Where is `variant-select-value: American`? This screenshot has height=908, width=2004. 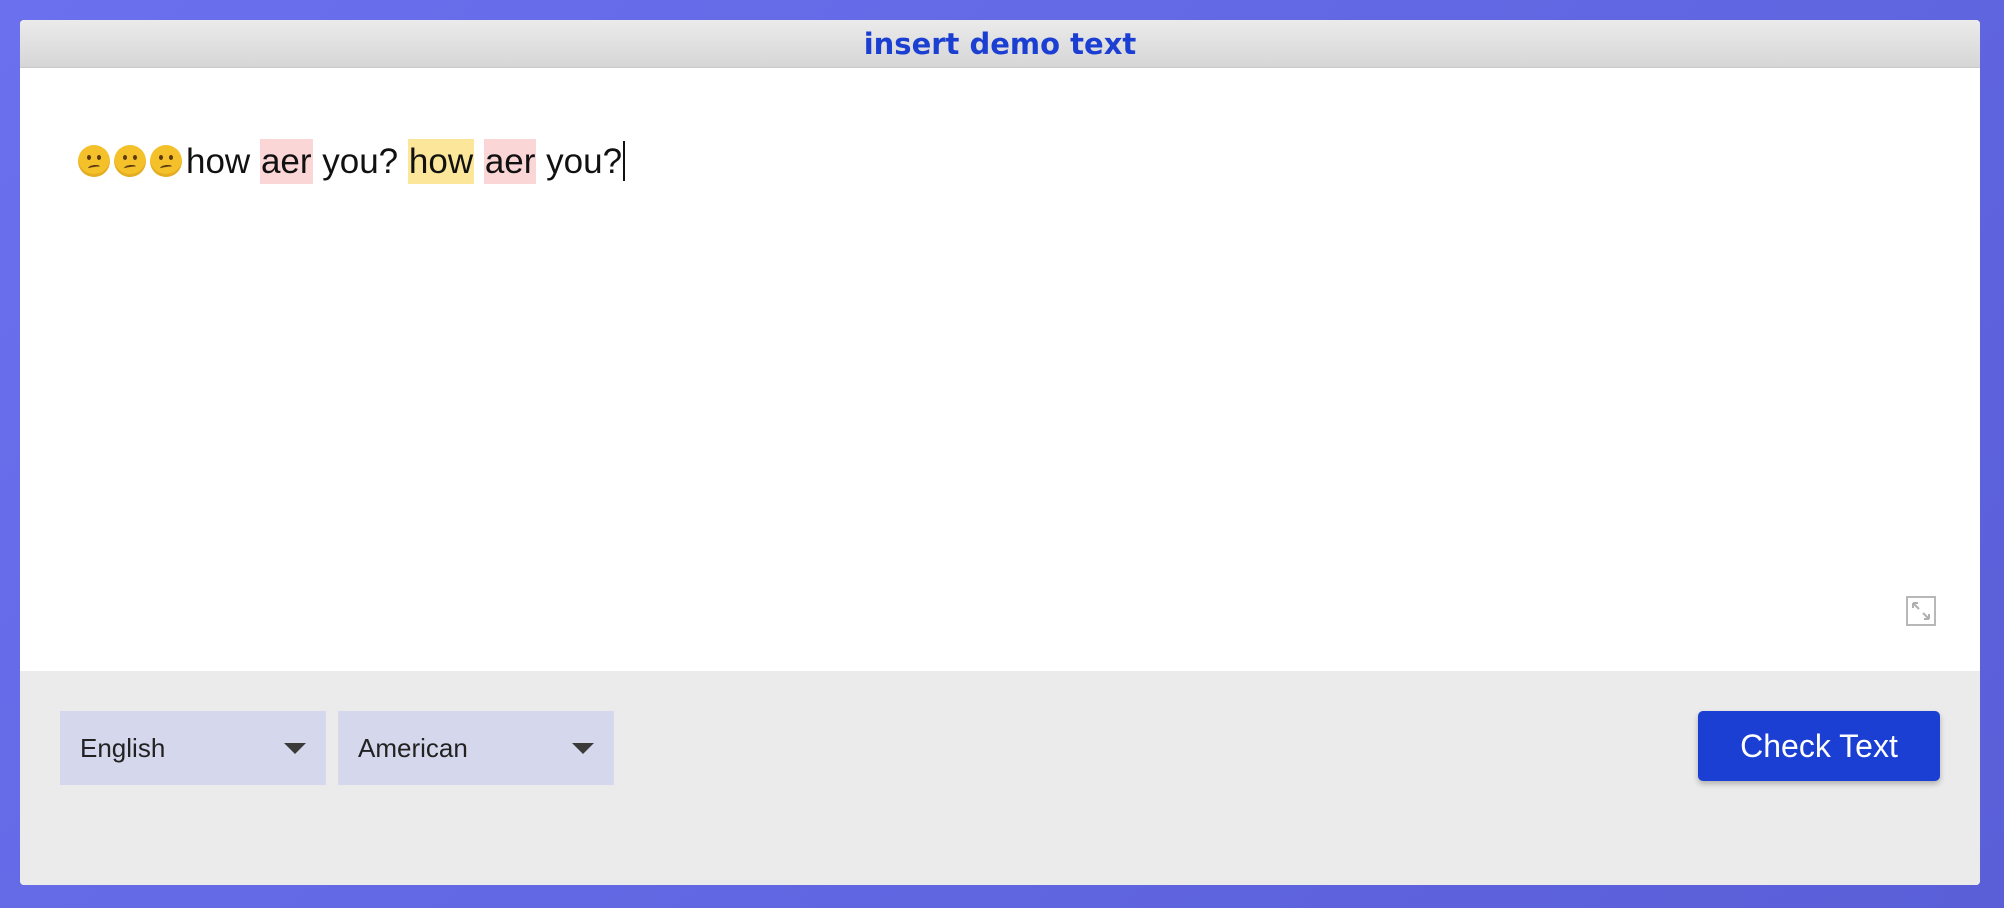
variant-select-value: American is located at coordinates (413, 747).